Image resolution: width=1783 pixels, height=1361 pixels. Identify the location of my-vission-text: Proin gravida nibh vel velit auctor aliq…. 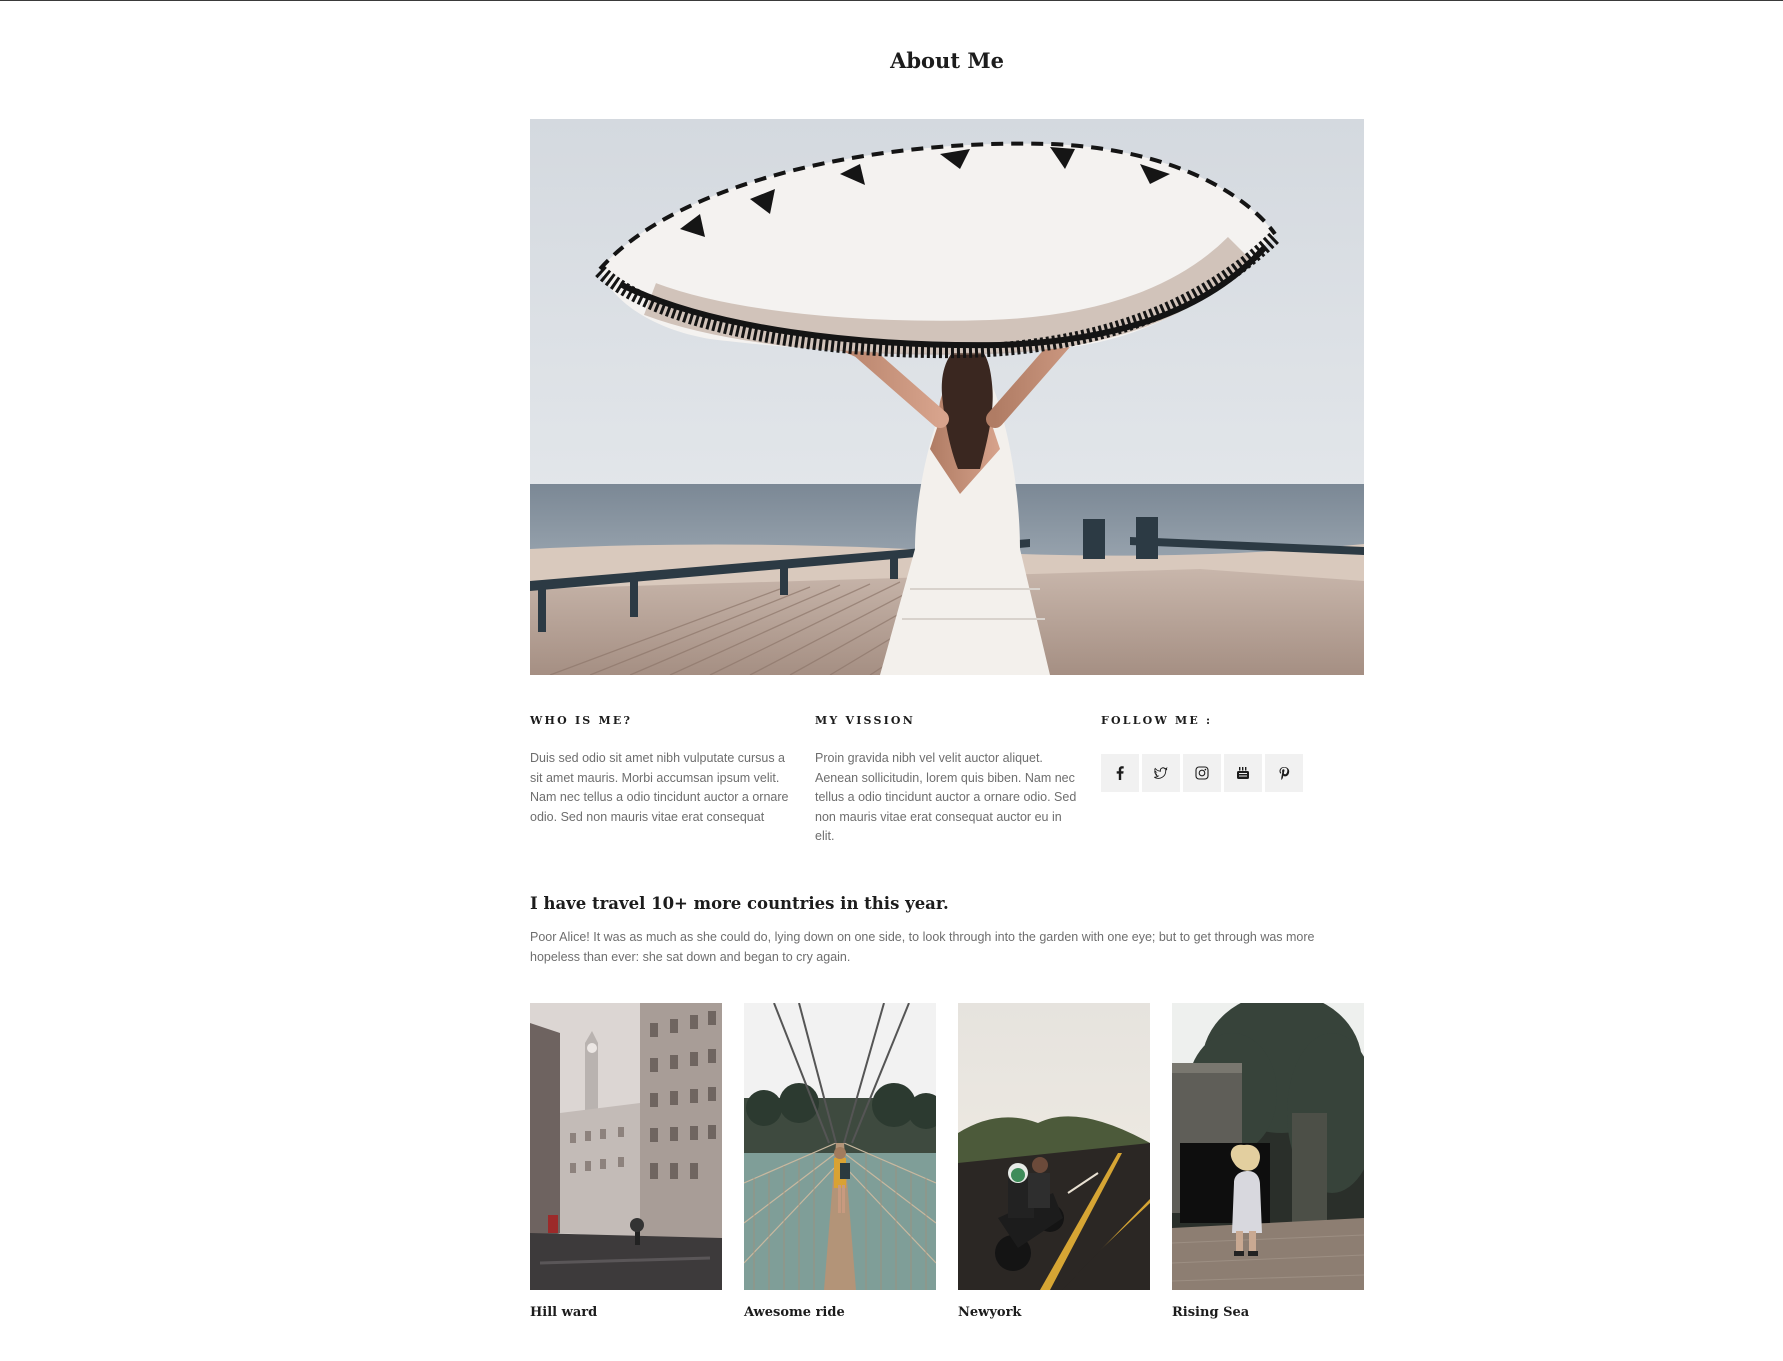
(946, 797).